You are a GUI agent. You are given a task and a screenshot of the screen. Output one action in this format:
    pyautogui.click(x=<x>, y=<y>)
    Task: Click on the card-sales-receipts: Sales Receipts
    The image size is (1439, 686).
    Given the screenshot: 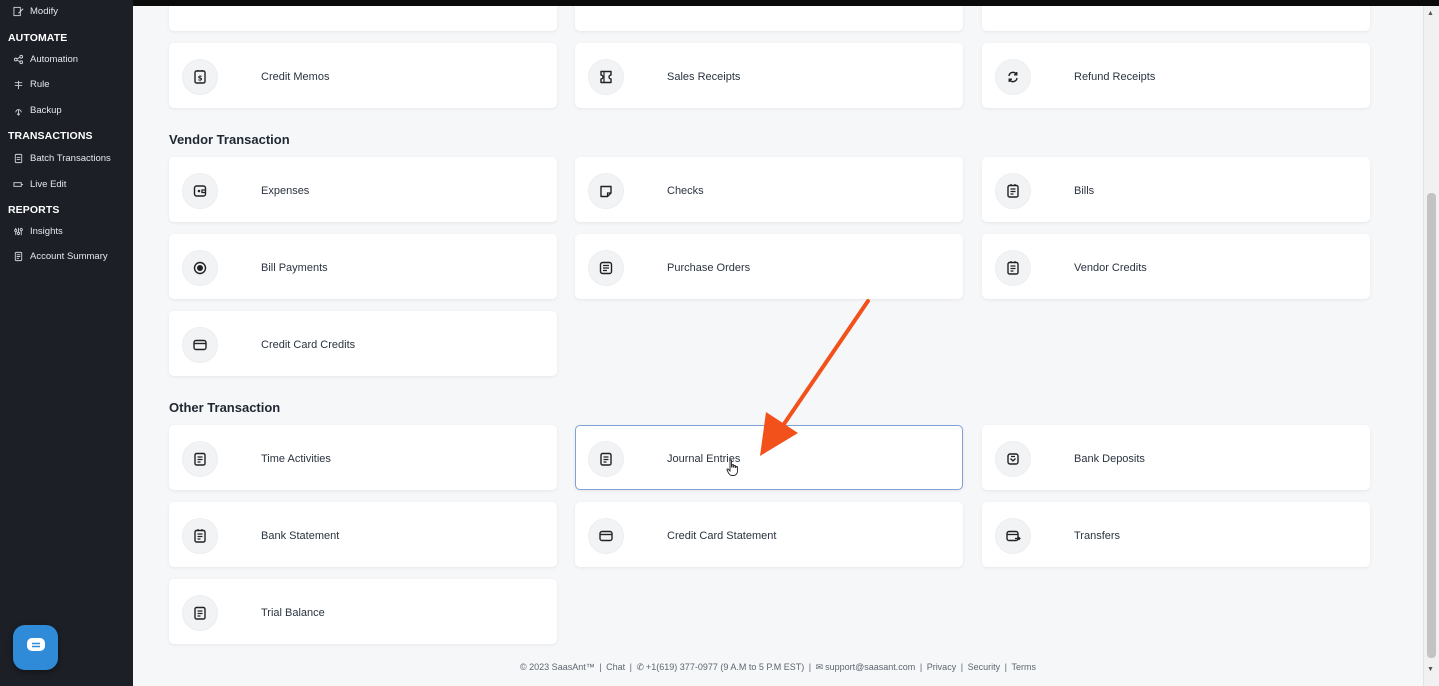 What is the action you would take?
    pyautogui.click(x=769, y=75)
    